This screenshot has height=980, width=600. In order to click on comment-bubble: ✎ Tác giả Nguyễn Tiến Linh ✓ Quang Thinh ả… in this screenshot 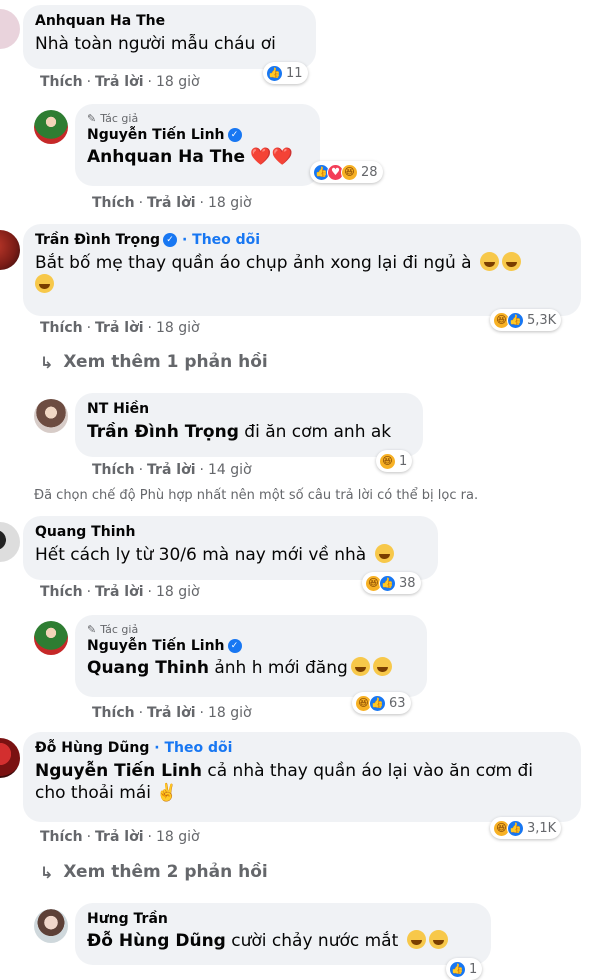, I will do `click(251, 656)`.